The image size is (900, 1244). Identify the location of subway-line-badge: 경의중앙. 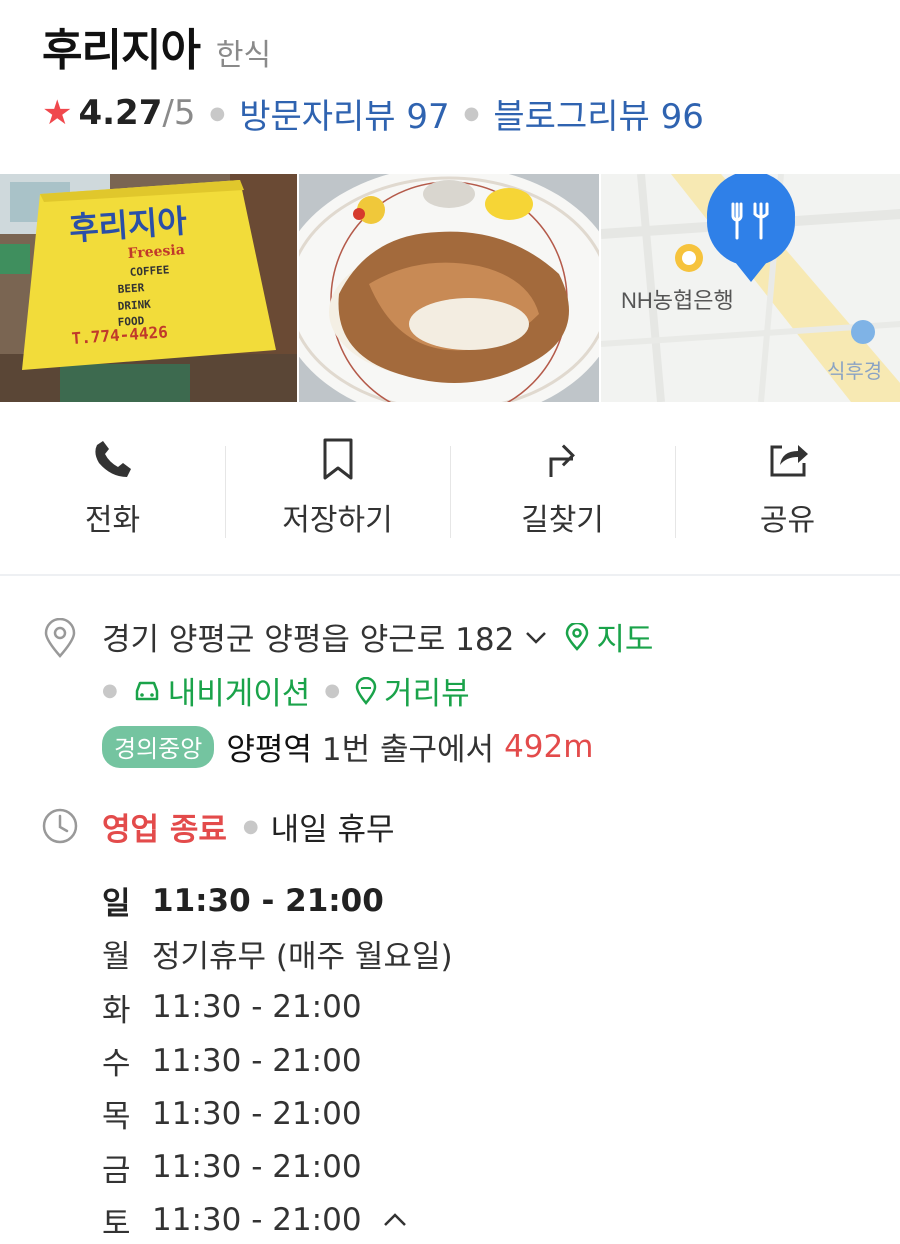
(158, 746).